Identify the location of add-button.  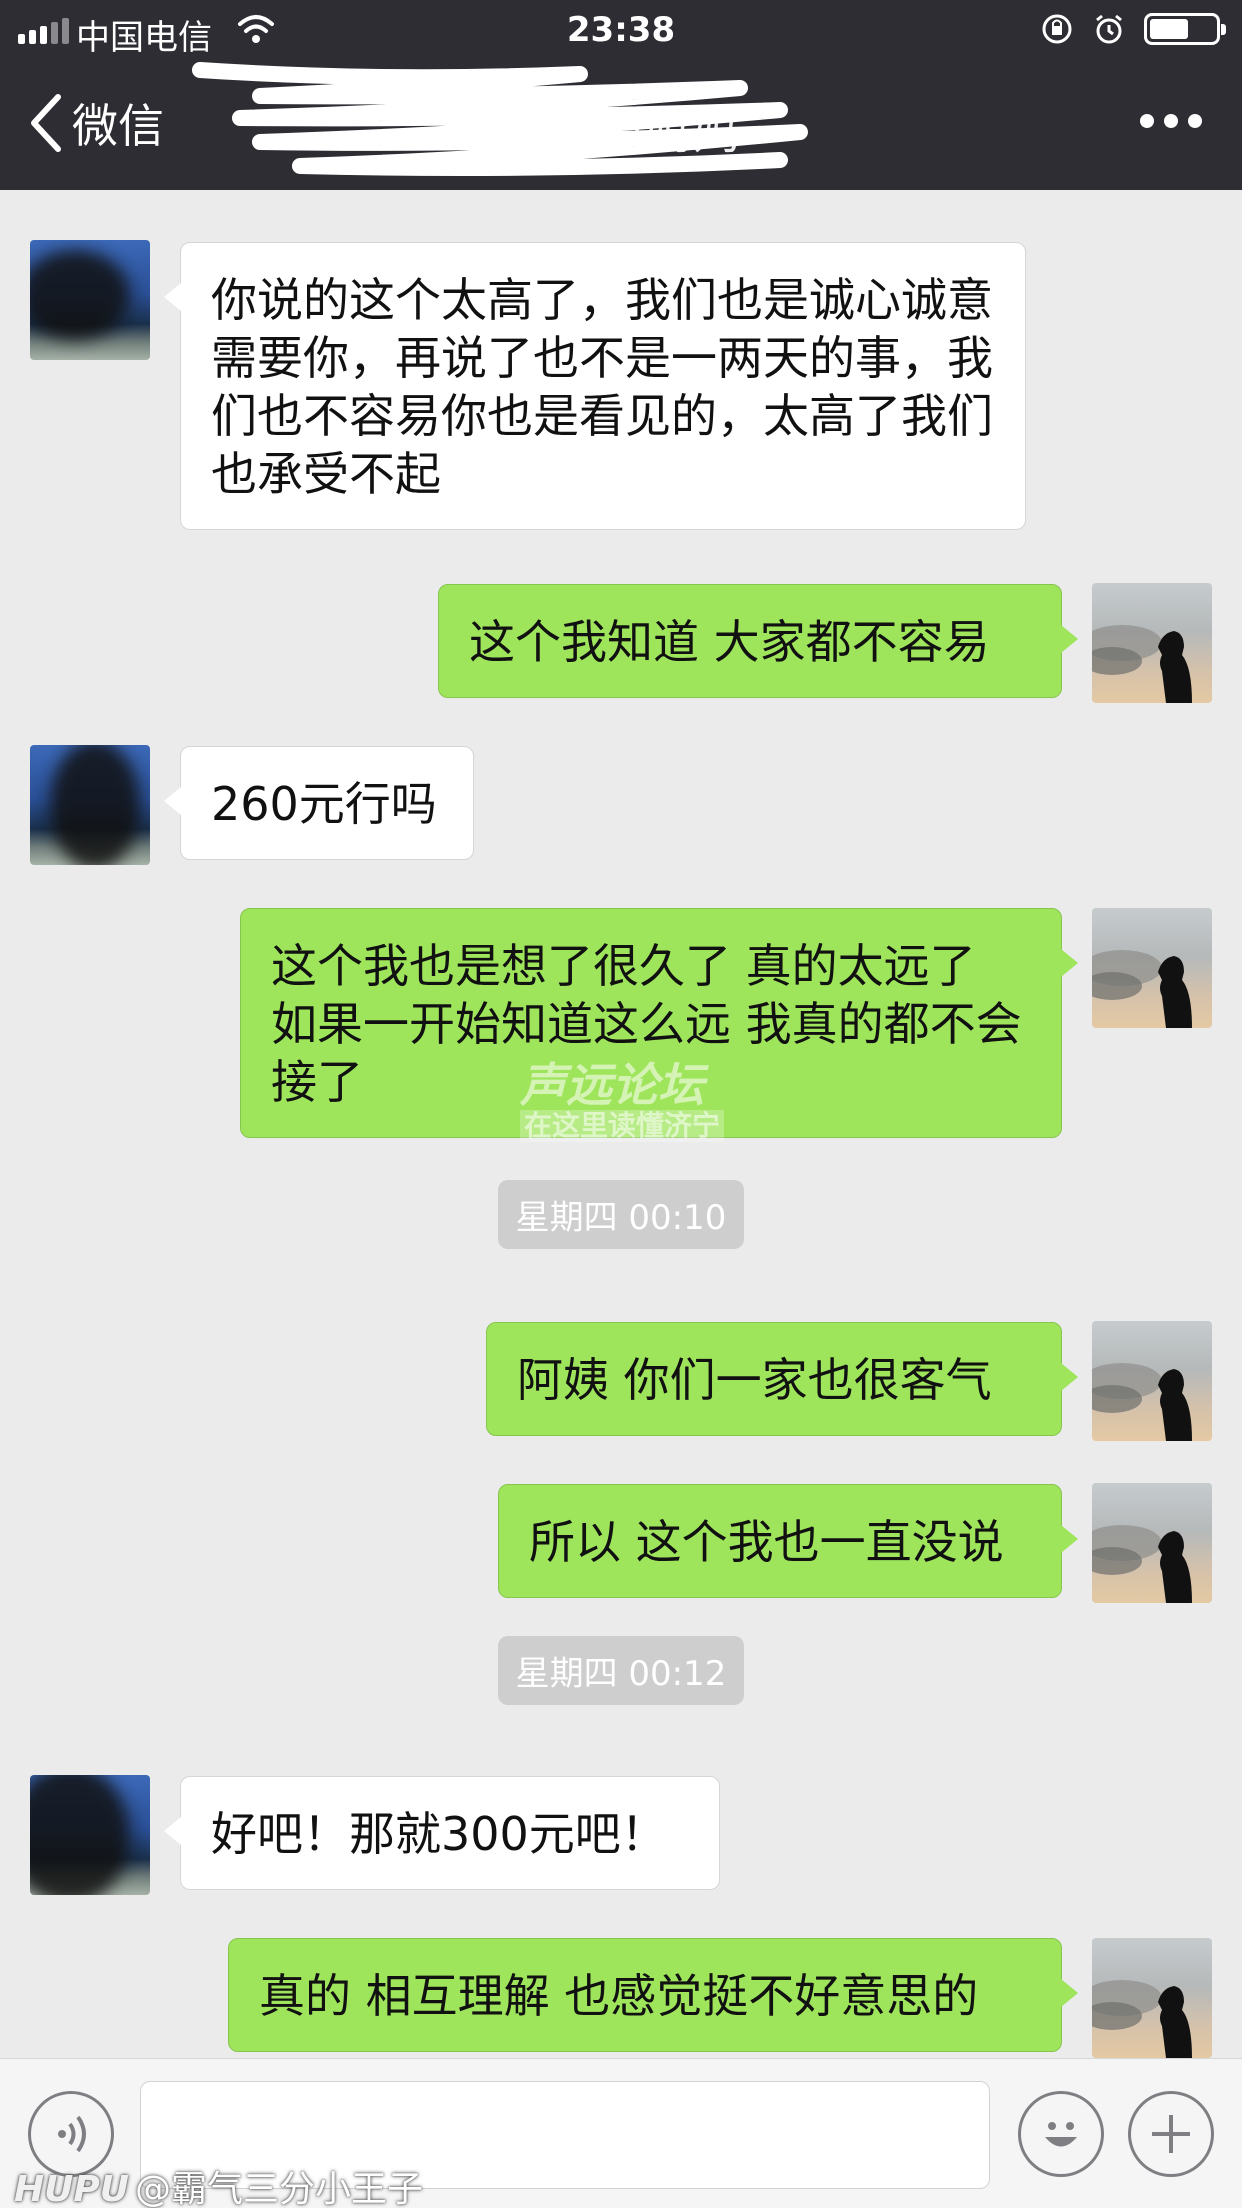
(1171, 2134).